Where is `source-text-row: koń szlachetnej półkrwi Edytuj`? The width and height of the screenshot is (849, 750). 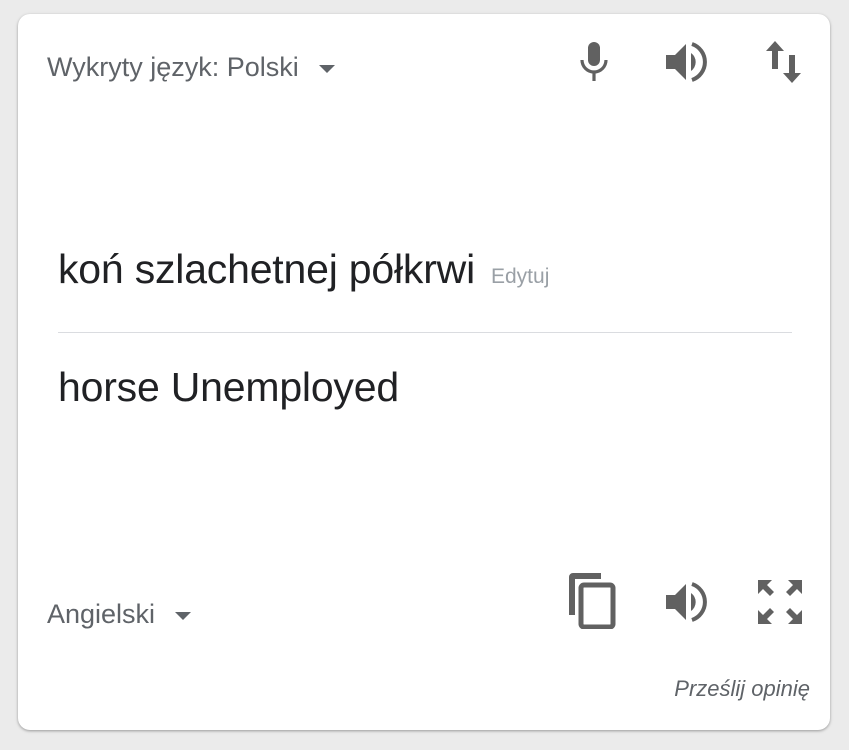 source-text-row: koń szlachetnej półkrwi Edytuj is located at coordinates (303, 269).